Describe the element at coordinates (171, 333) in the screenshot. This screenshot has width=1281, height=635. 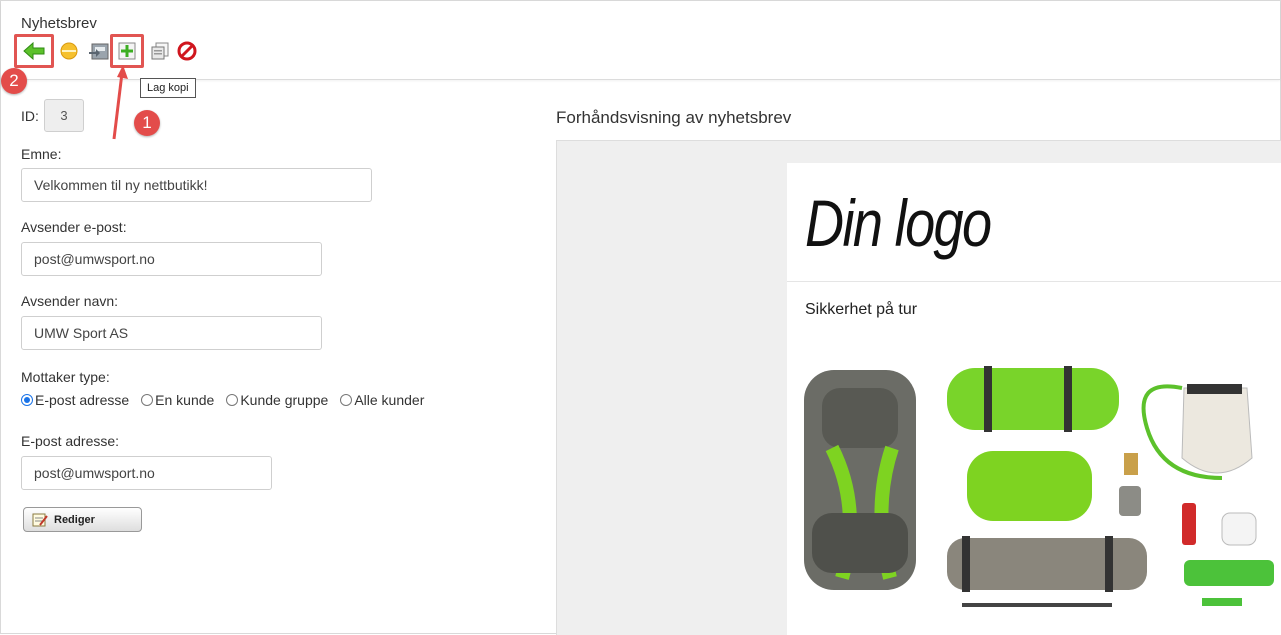
I see `sender-name-input: UMW Sport AS` at that location.